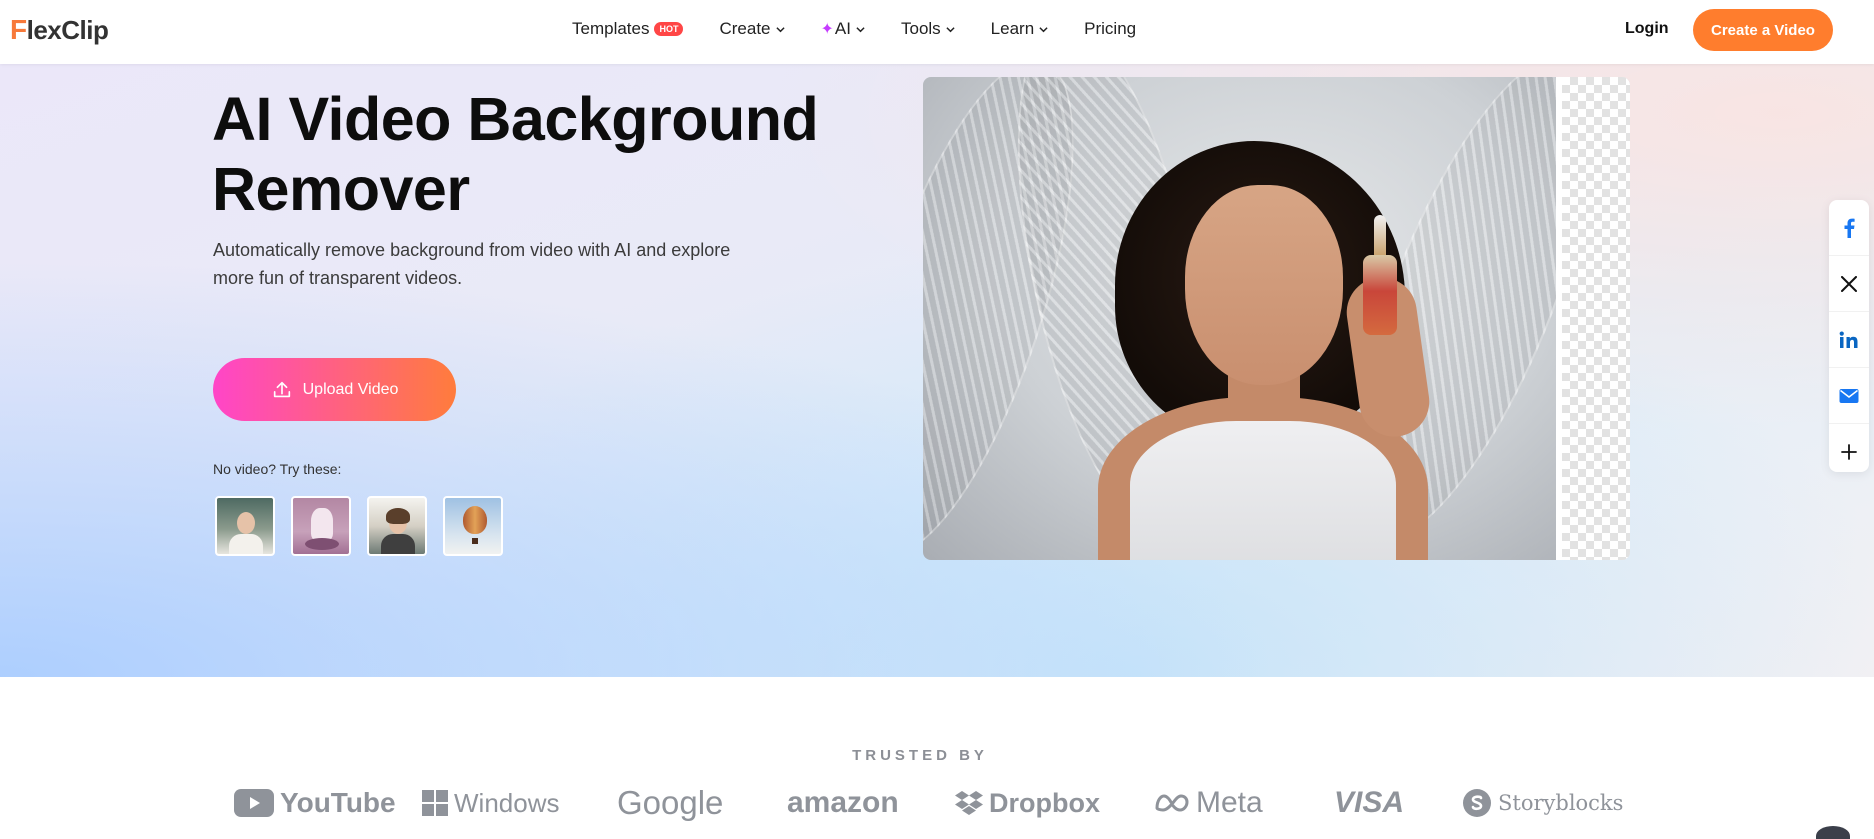 This screenshot has width=1874, height=839. What do you see at coordinates (920, 755) in the screenshot?
I see `trusted-by-label: TRUSTED BY` at bounding box center [920, 755].